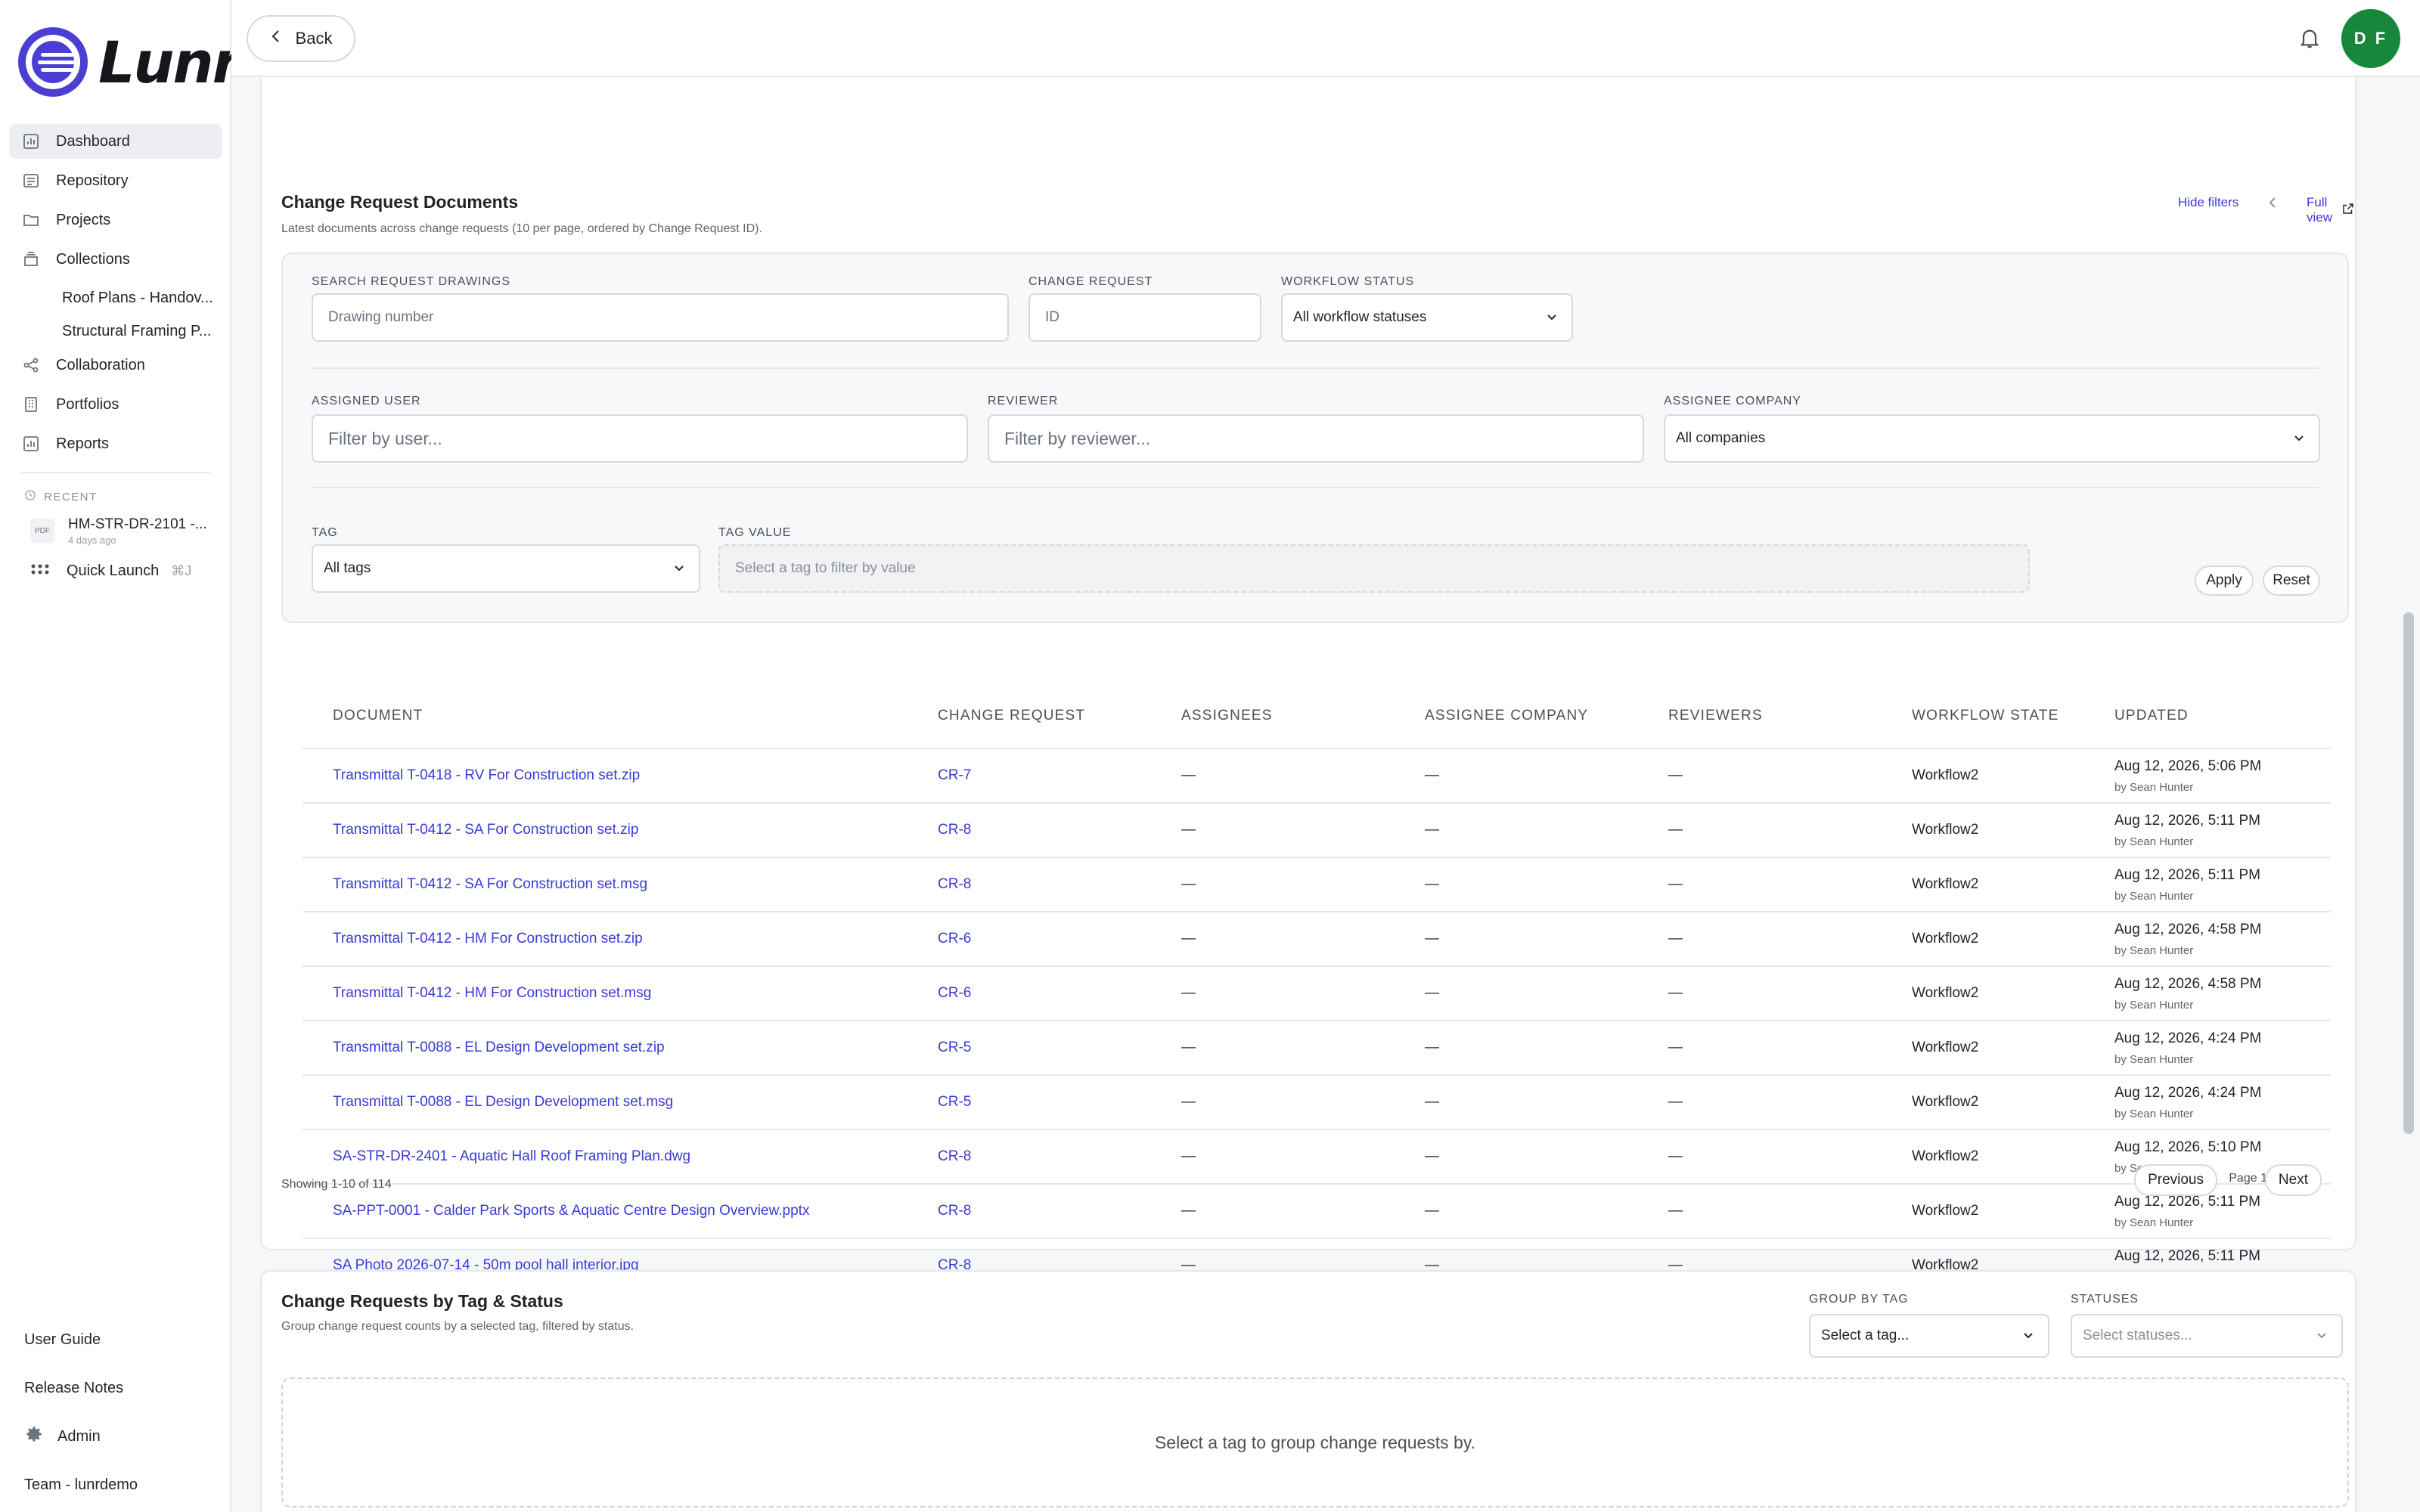  I want to click on team-switcher: Team - lunrdemo, so click(115, 1485).